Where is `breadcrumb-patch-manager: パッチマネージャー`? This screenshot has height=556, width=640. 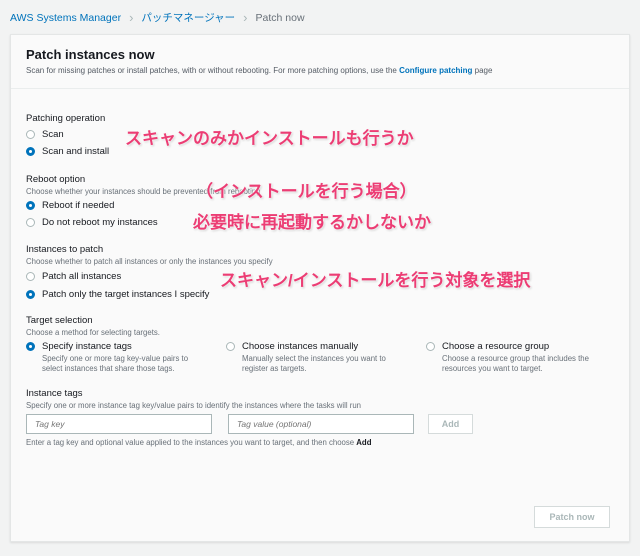
breadcrumb-patch-manager: パッチマネージャー is located at coordinates (188, 17).